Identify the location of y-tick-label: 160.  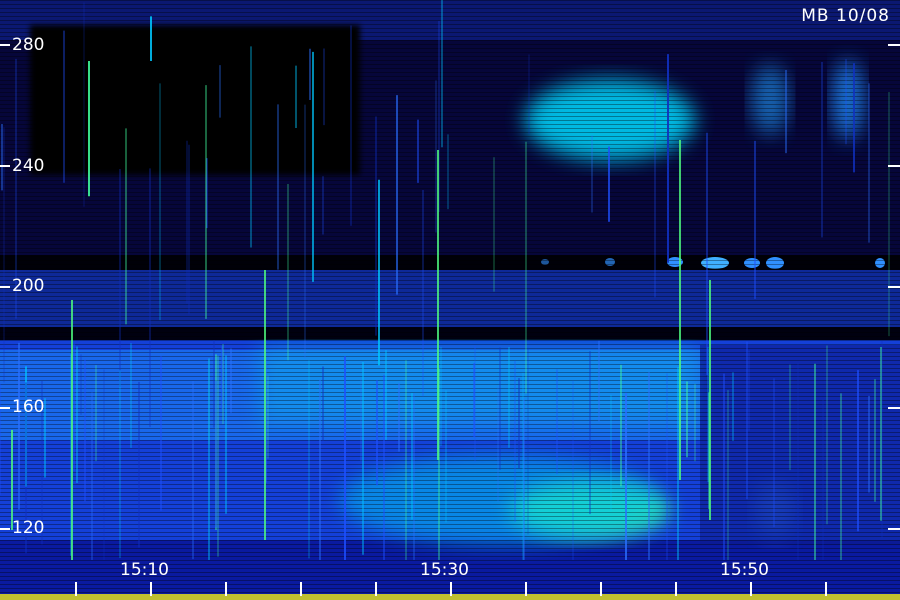
(28, 407).